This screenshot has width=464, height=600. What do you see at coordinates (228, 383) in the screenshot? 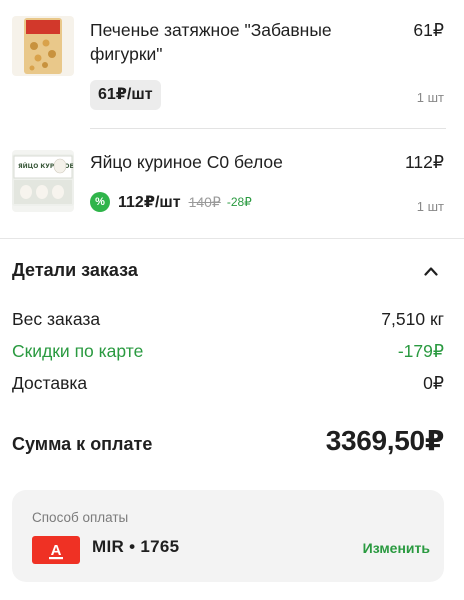
I see `delivery-row: Доставка 0₽` at bounding box center [228, 383].